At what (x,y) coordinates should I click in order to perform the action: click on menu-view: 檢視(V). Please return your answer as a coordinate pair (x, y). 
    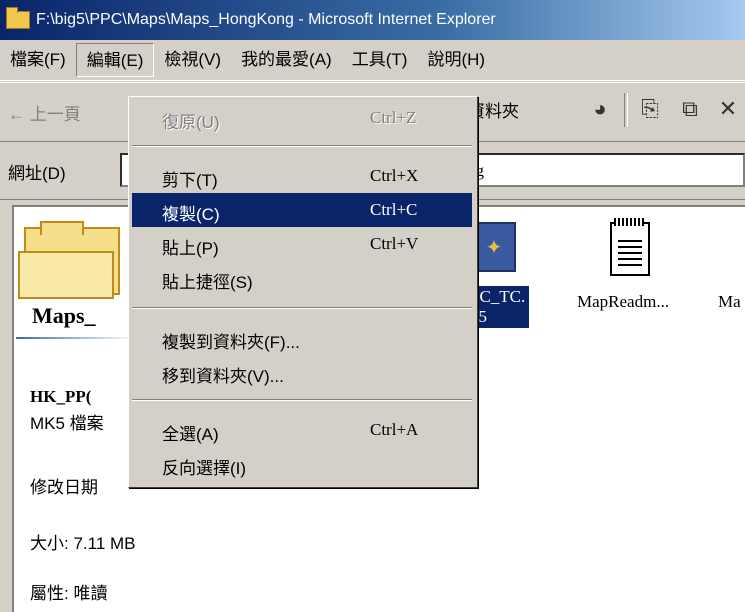
    Looking at the image, I should click on (192, 60).